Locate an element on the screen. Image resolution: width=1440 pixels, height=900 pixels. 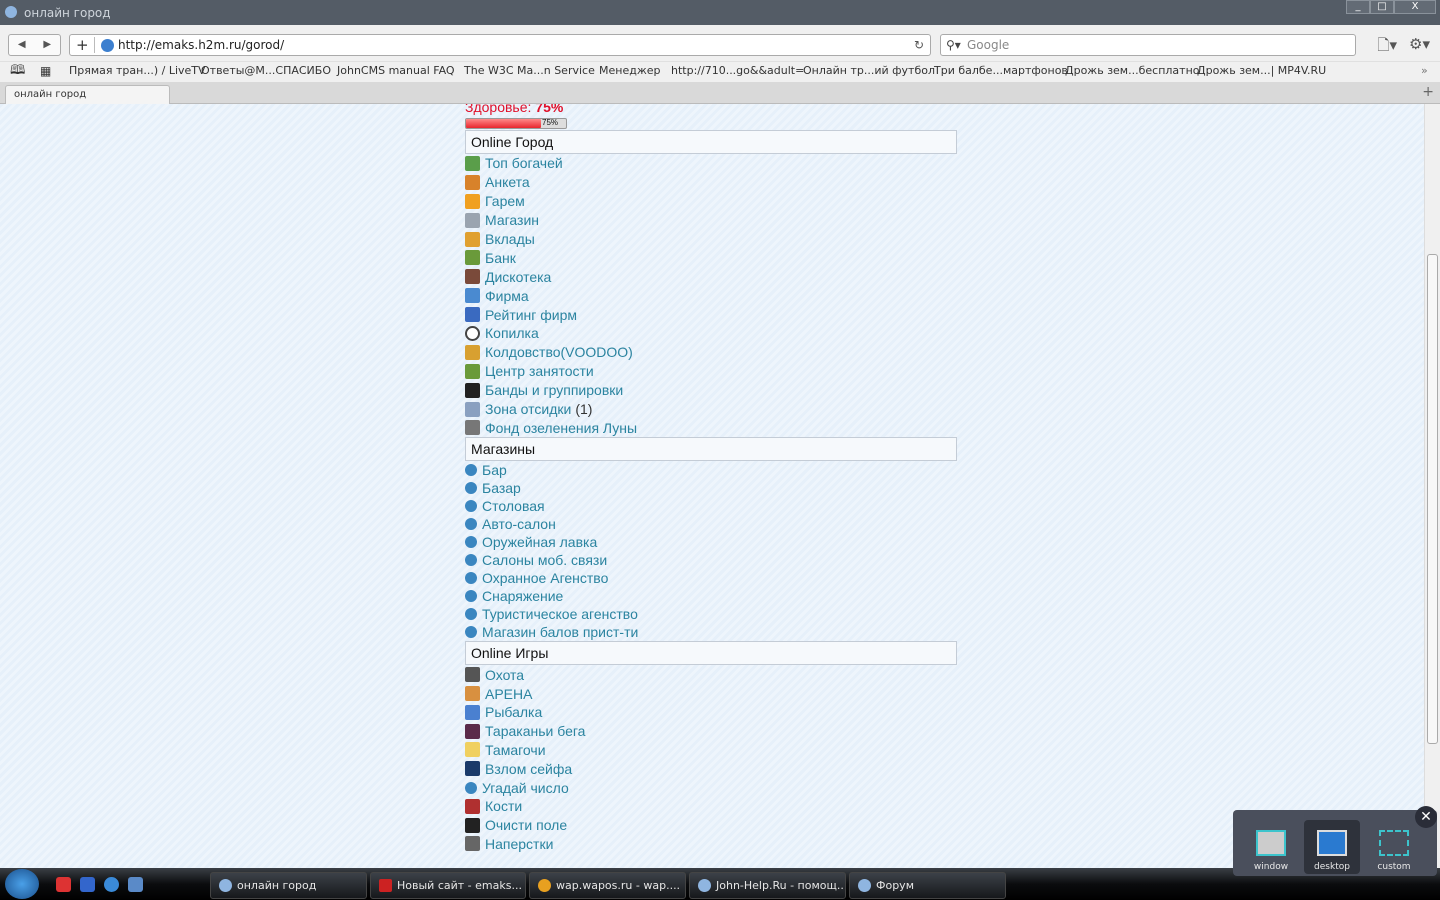
menu-link: АРЕНА is located at coordinates (711, 693).